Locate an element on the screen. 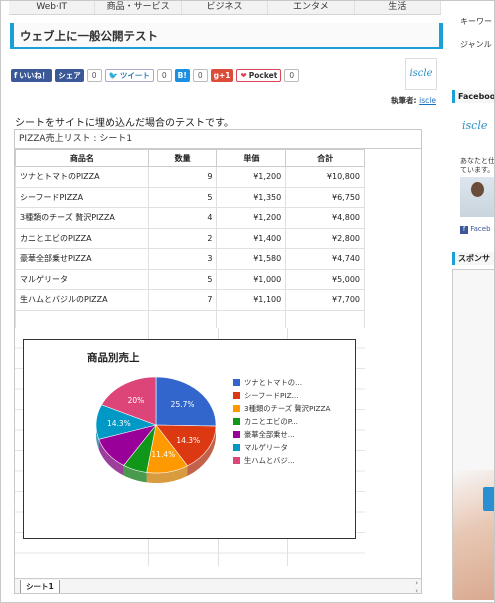 The width and height of the screenshot is (495, 603). nav-item-entertainment: エンタメ is located at coordinates (311, 7).